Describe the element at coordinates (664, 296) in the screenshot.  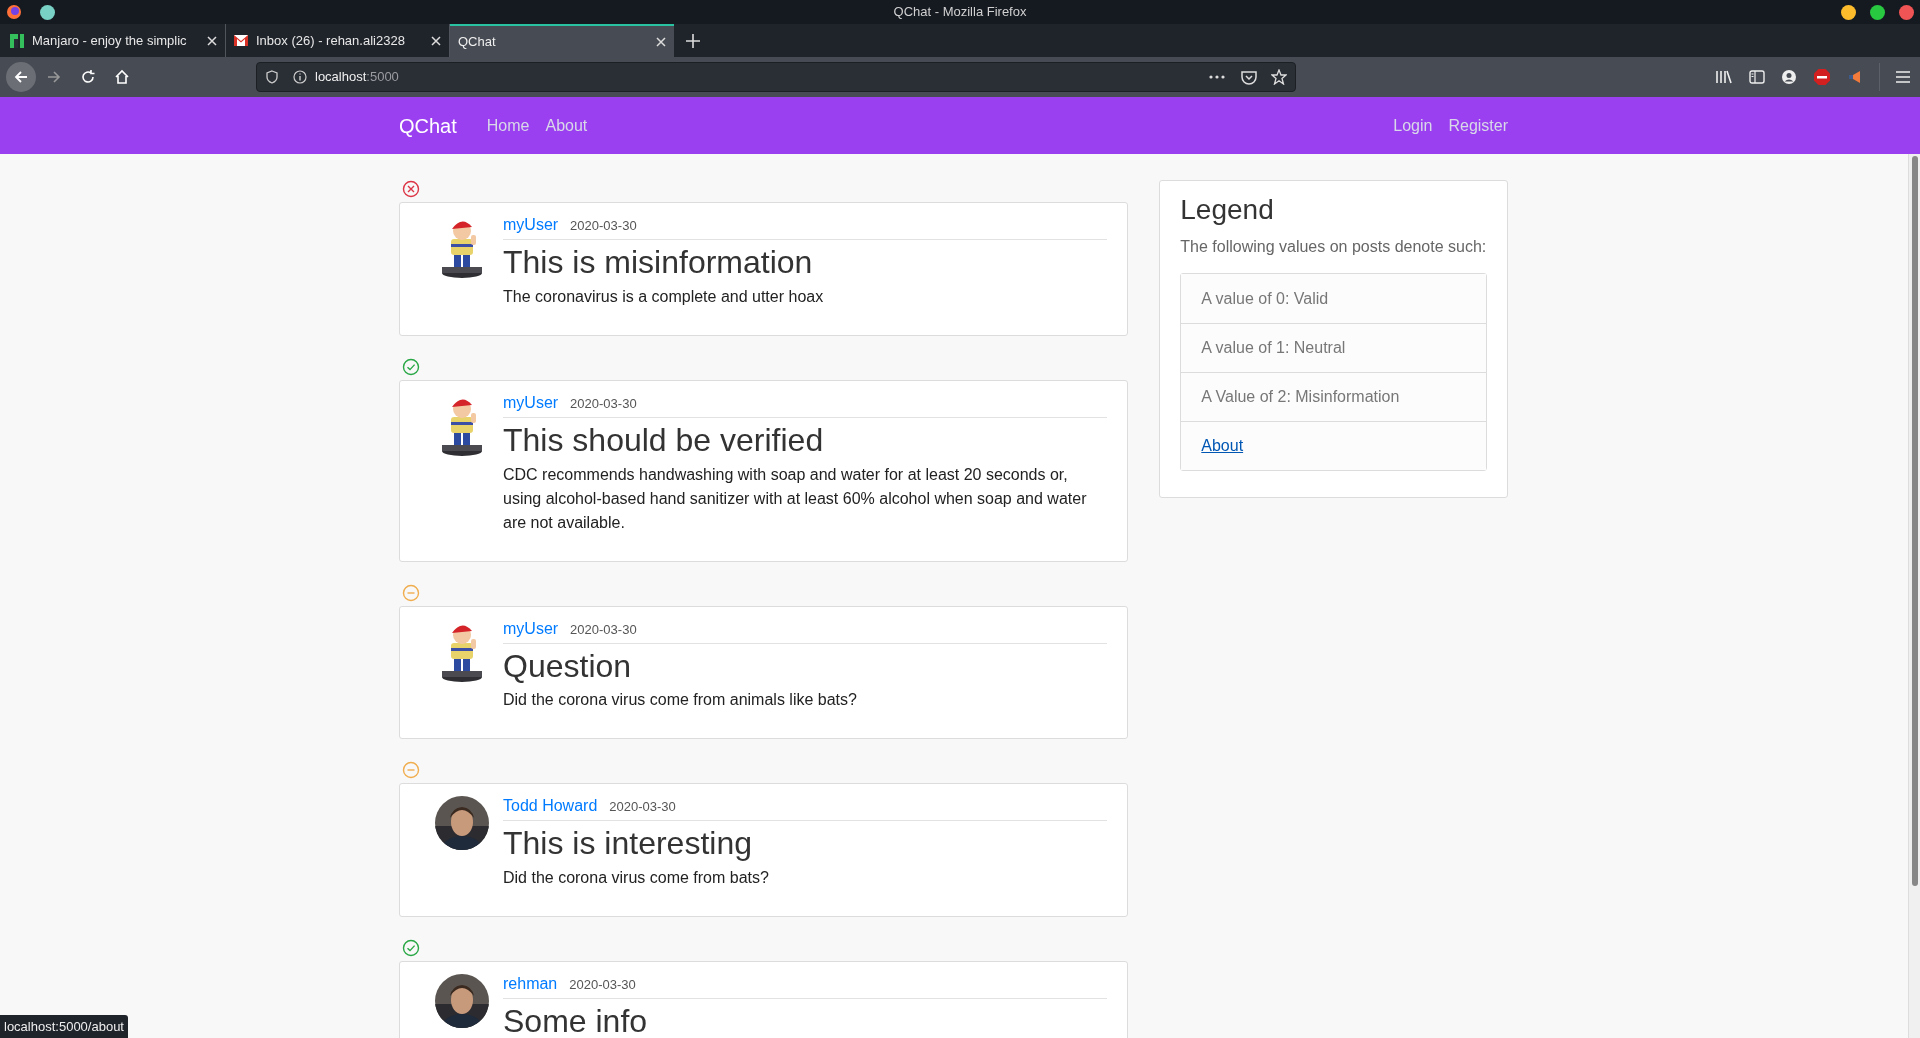
I see `post-body: The coronavirus is a complete and utter hoax` at that location.